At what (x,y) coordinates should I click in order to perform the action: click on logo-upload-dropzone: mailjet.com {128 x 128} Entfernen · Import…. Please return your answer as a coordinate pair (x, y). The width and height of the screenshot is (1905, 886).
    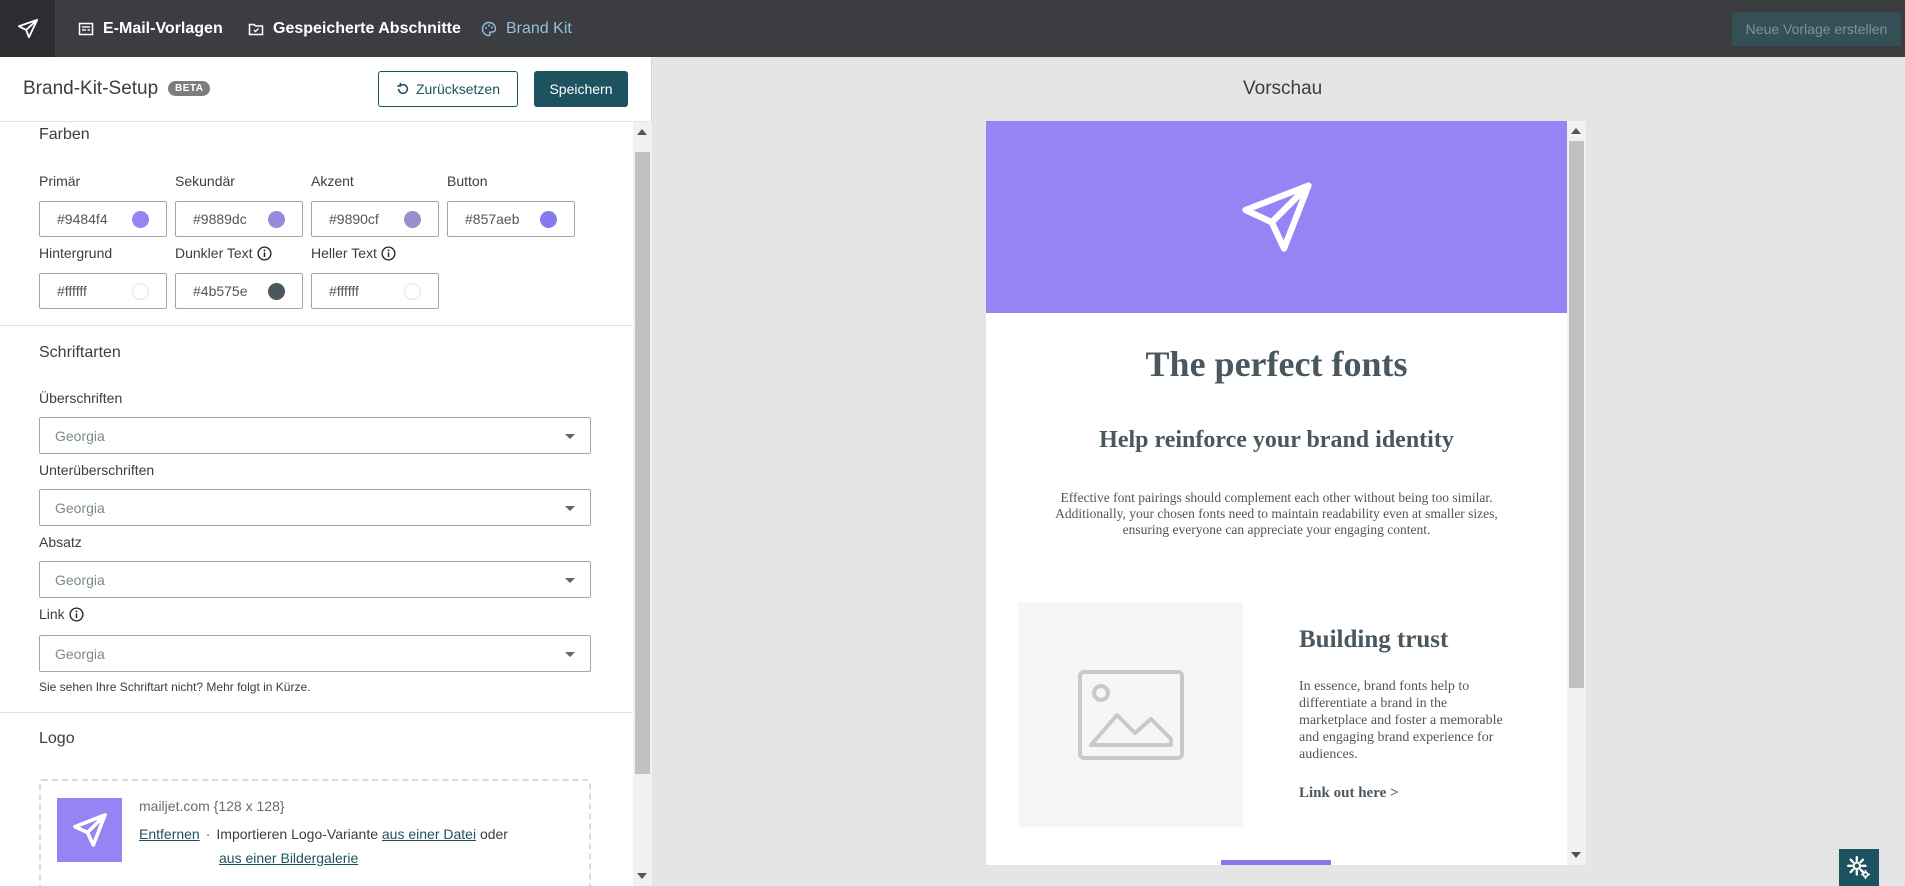
    Looking at the image, I should click on (315, 832).